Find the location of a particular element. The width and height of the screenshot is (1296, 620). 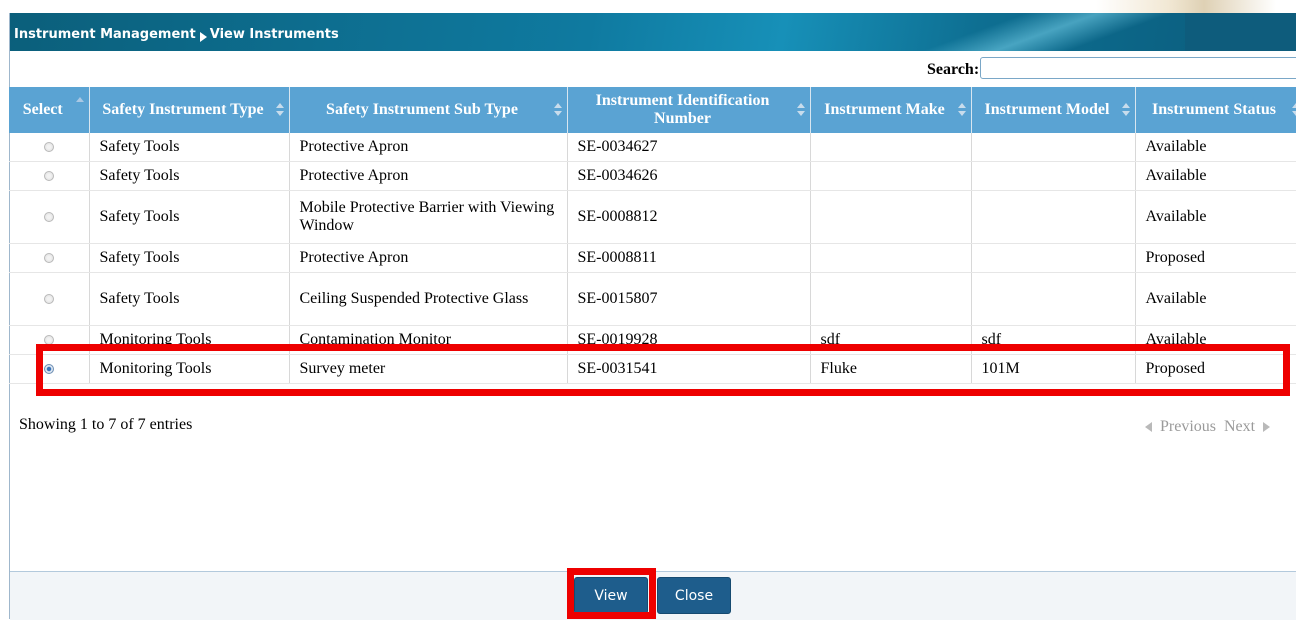

previous-arrow-icon is located at coordinates (1148, 427).